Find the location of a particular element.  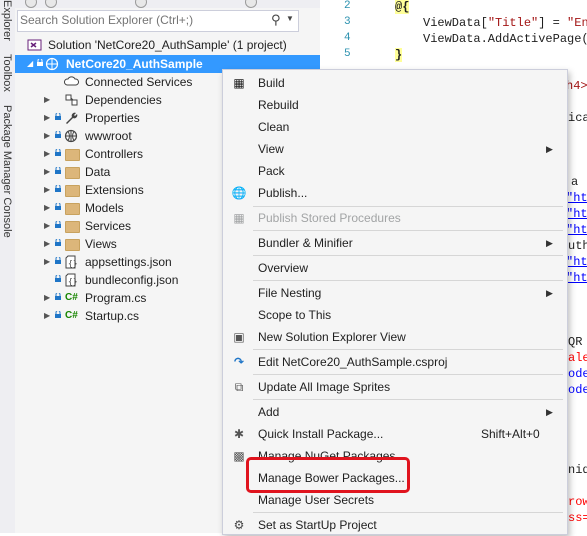

menu-item-new-solution-explorer-view: ▣ New Solution Explorer View is located at coordinates (395, 337).